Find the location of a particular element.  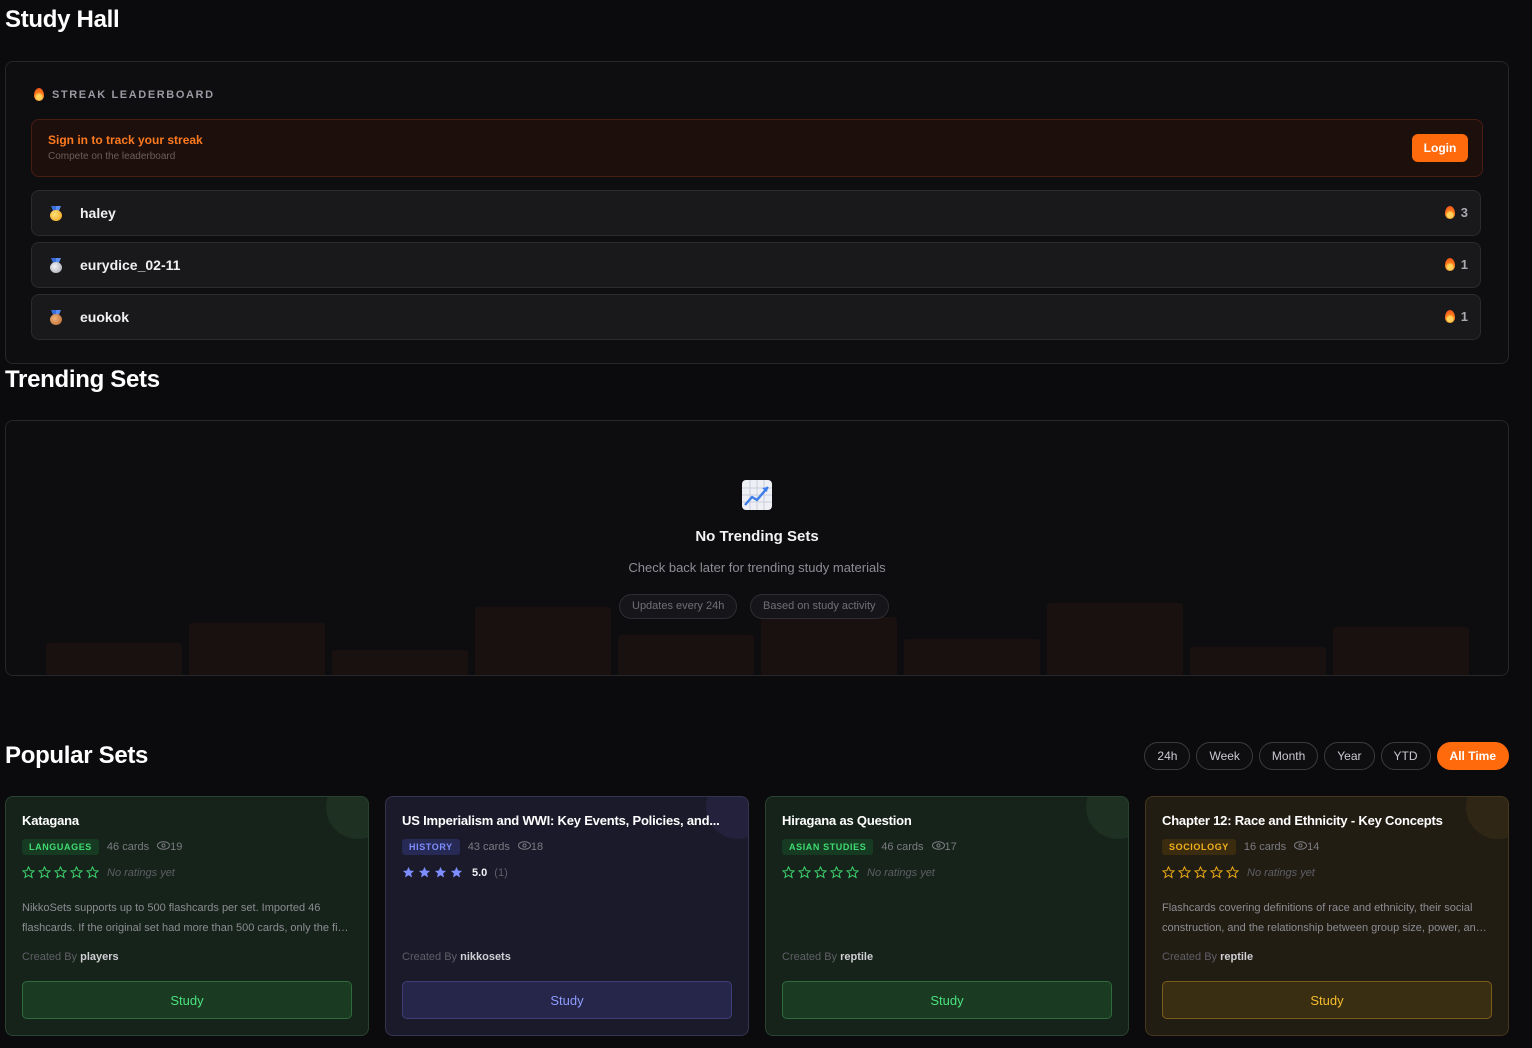

subject-badge: LANGUAGES is located at coordinates (60, 847).